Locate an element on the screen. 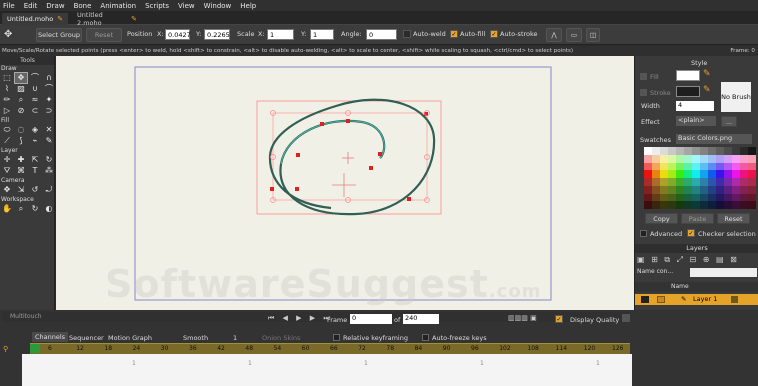 This screenshot has width=758, height=386. checker-selection-checkbox: ✓ is located at coordinates (691, 233).